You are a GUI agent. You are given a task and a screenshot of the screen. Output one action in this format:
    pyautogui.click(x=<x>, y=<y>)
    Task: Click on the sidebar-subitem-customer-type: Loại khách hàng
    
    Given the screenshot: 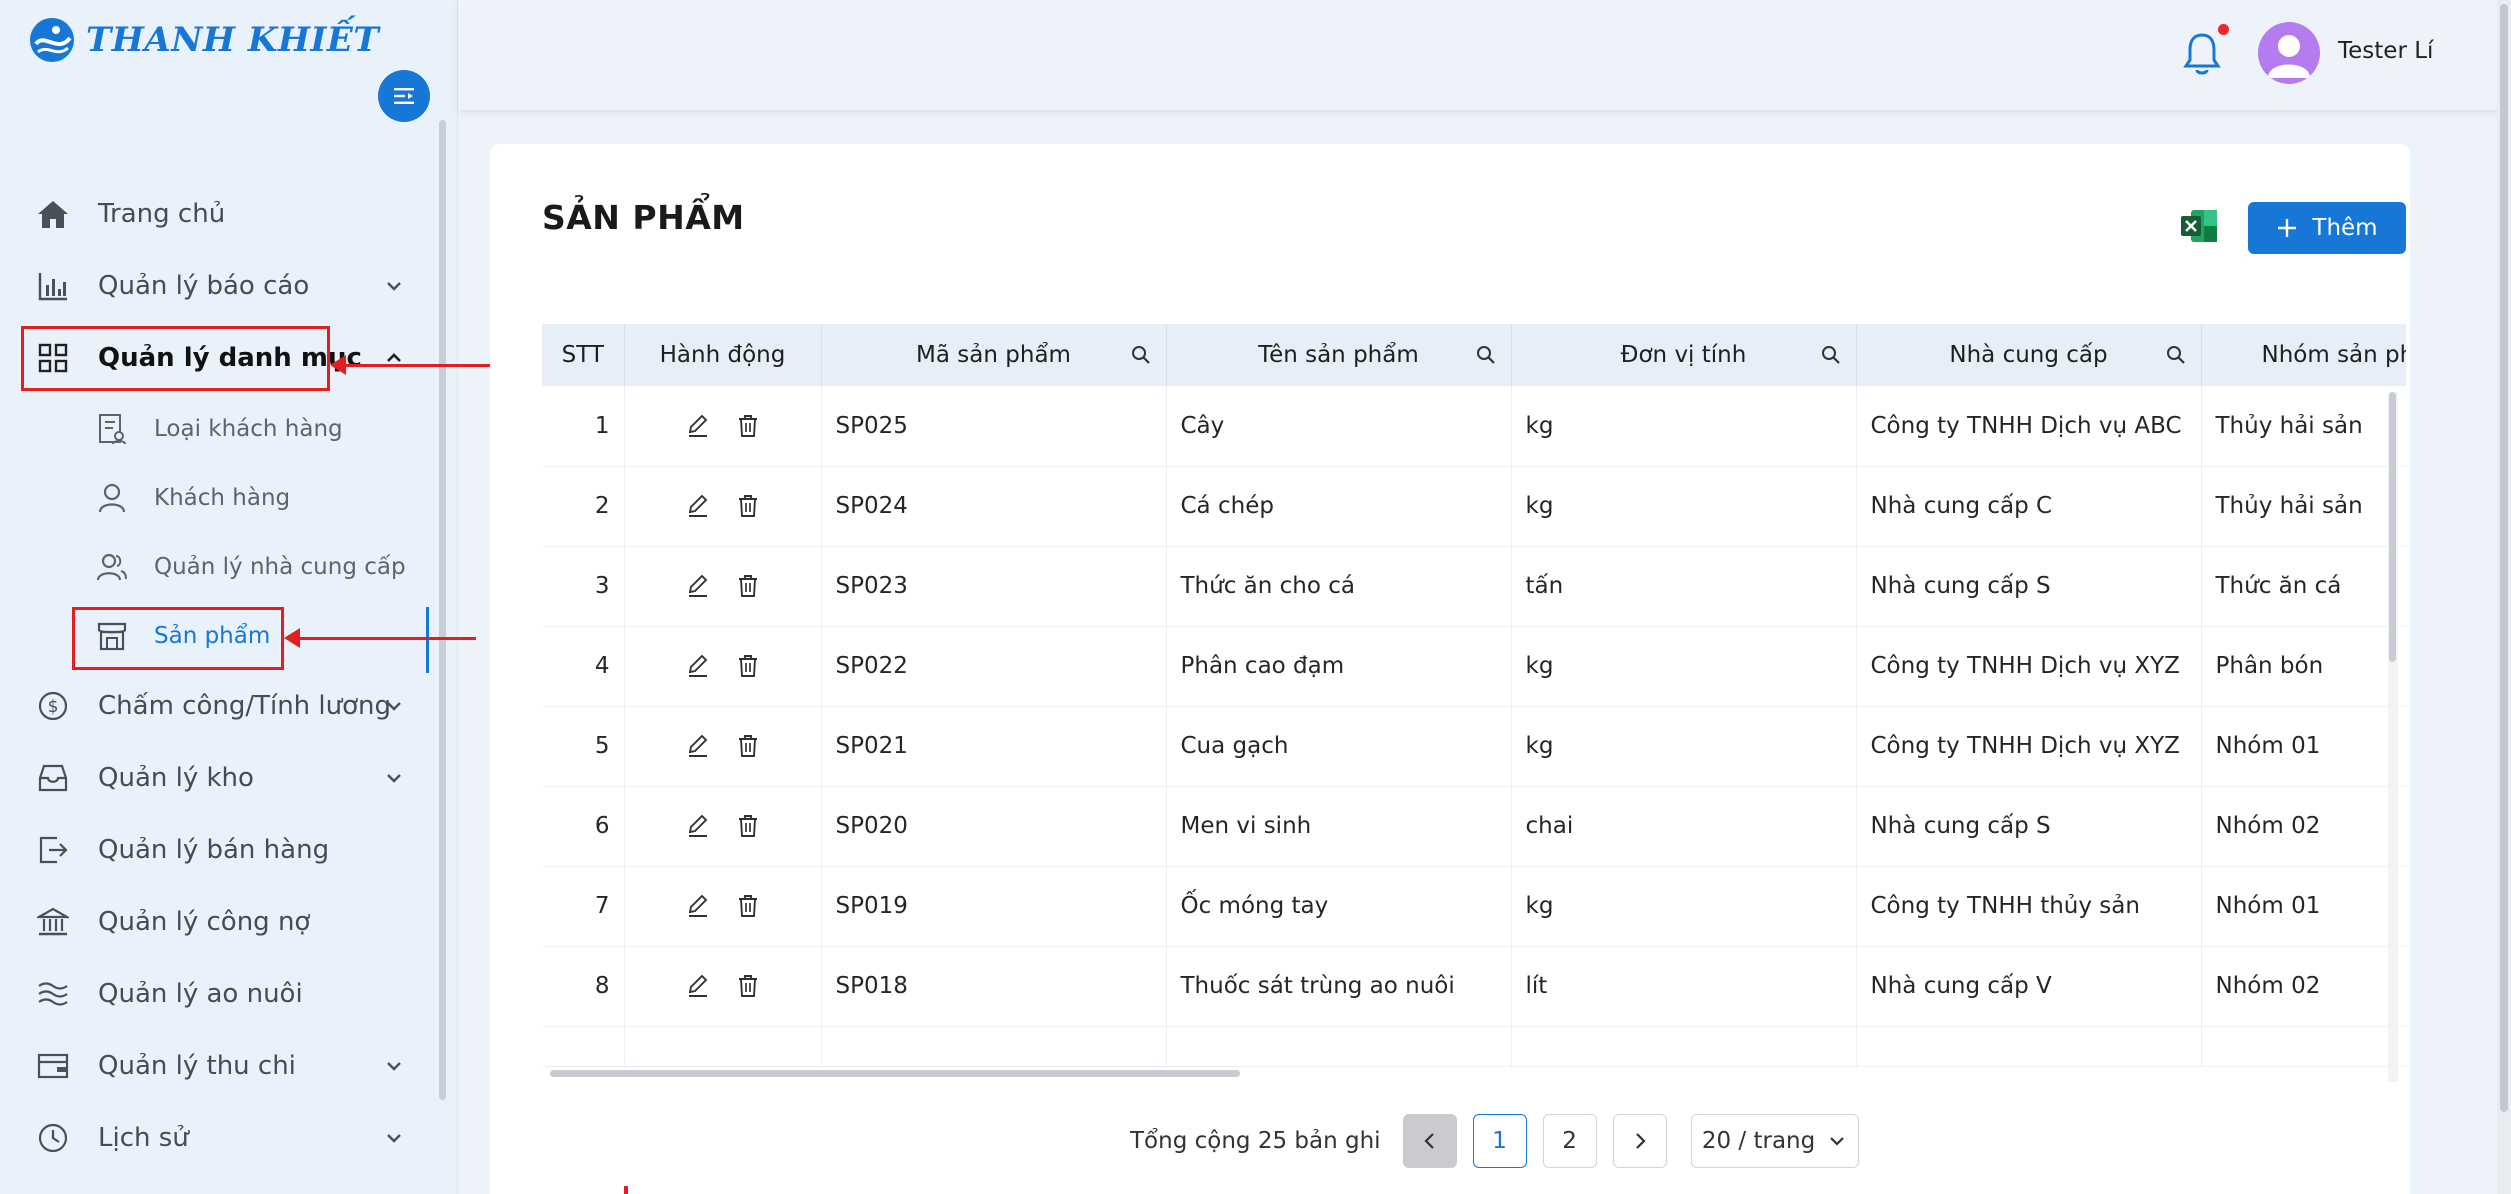 What is the action you would take?
    pyautogui.click(x=220, y=428)
    